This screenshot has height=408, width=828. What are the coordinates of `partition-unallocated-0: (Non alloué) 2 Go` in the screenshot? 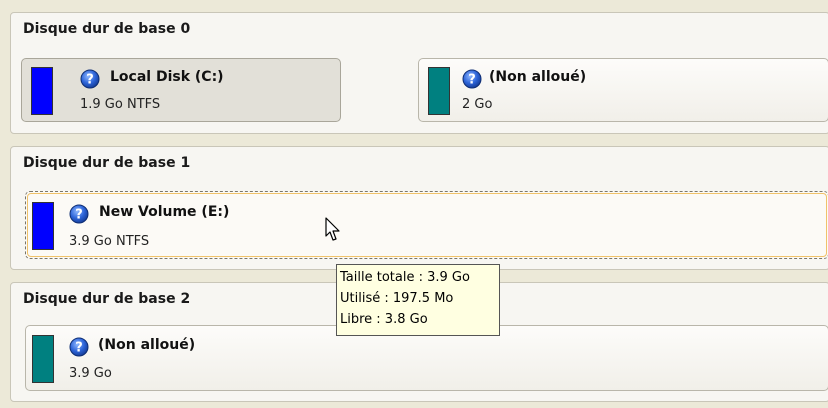 It's located at (623, 90).